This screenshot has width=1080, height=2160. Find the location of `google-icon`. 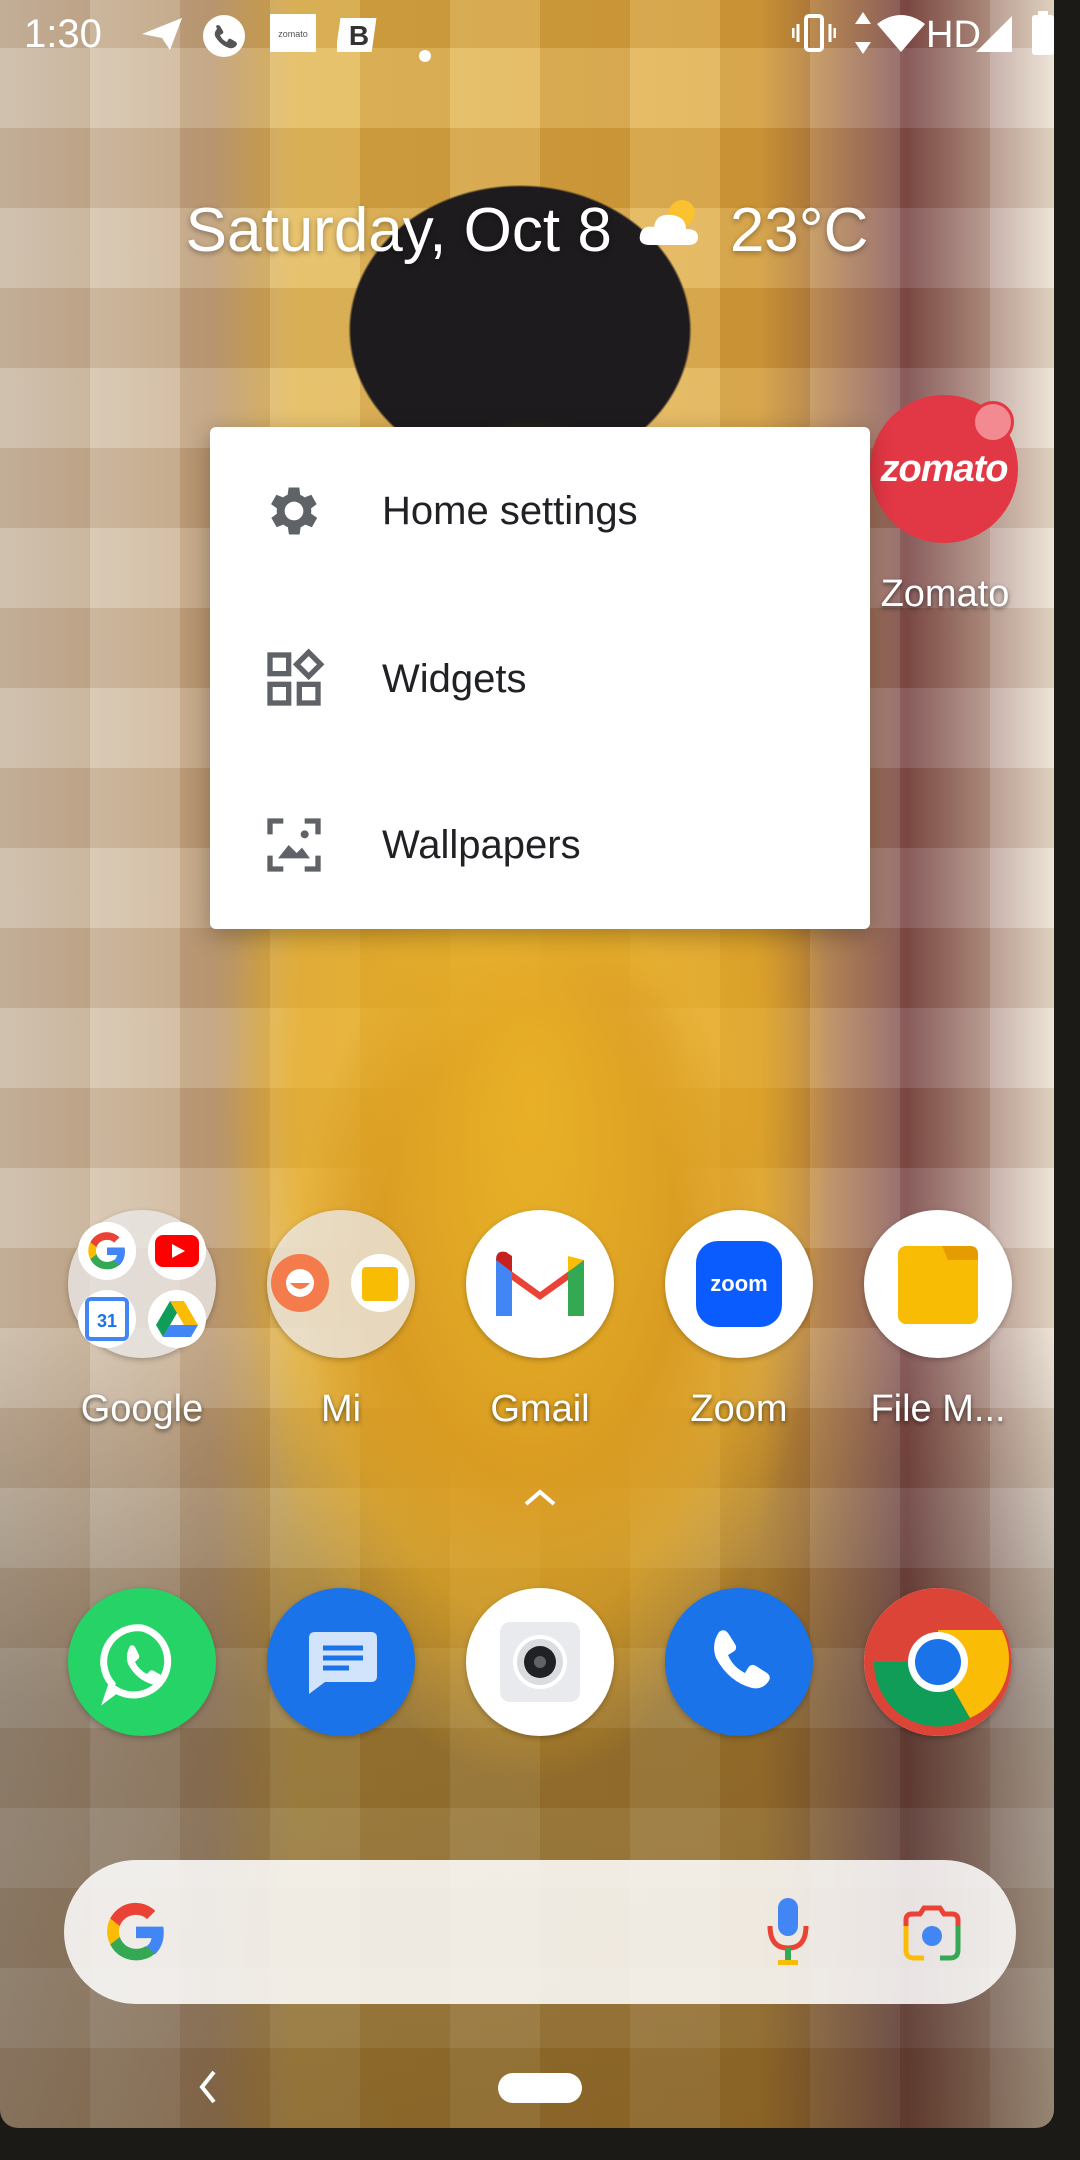

google-icon is located at coordinates (107, 1251).